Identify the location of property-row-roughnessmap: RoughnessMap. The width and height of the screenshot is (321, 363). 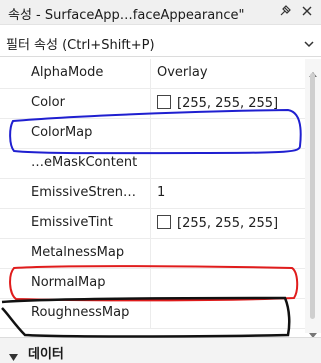
(152, 314).